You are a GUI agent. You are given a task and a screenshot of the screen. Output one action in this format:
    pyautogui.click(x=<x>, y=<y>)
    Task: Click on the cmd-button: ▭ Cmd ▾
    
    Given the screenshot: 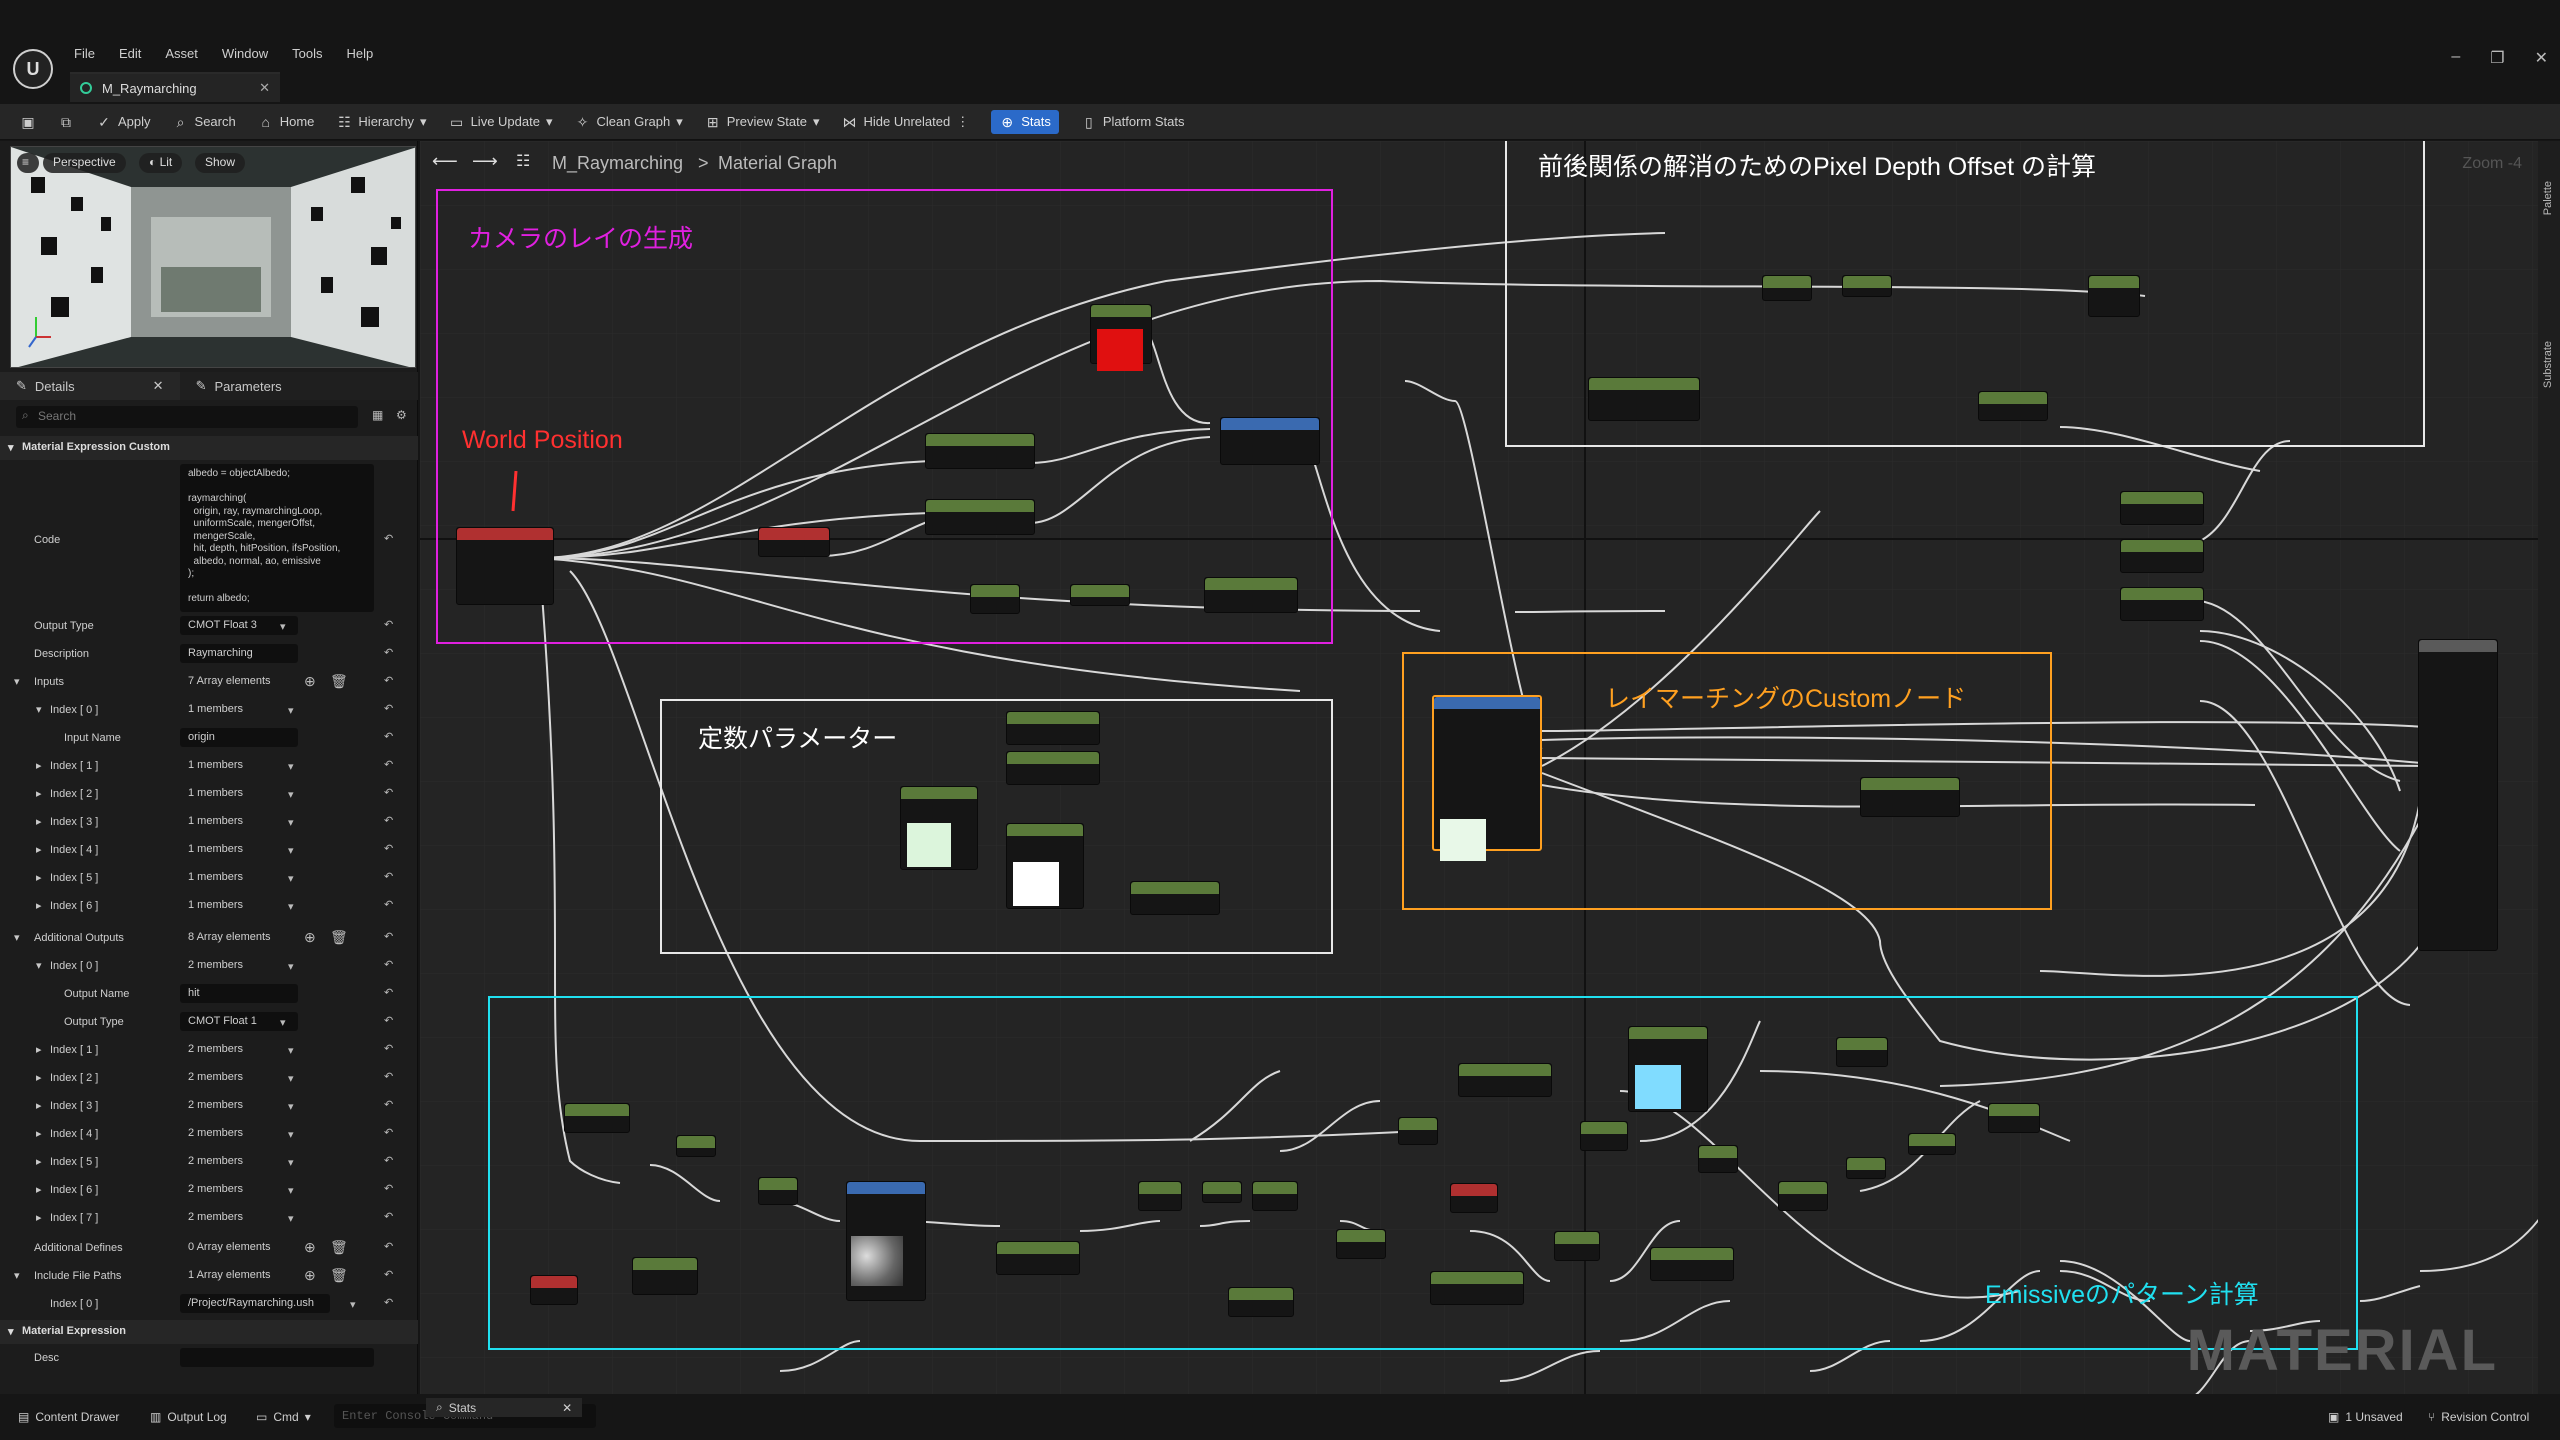 What is the action you would take?
    pyautogui.click(x=283, y=1417)
    